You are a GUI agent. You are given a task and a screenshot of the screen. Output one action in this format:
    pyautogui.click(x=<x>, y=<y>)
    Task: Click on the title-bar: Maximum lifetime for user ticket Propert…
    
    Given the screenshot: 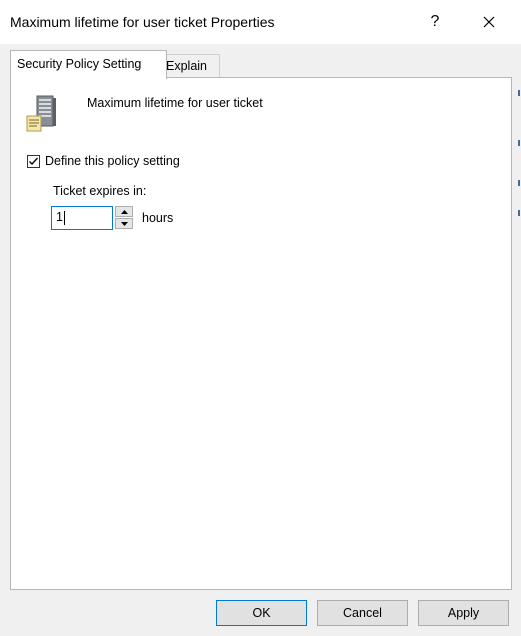 What is the action you would take?
    pyautogui.click(x=260, y=22)
    